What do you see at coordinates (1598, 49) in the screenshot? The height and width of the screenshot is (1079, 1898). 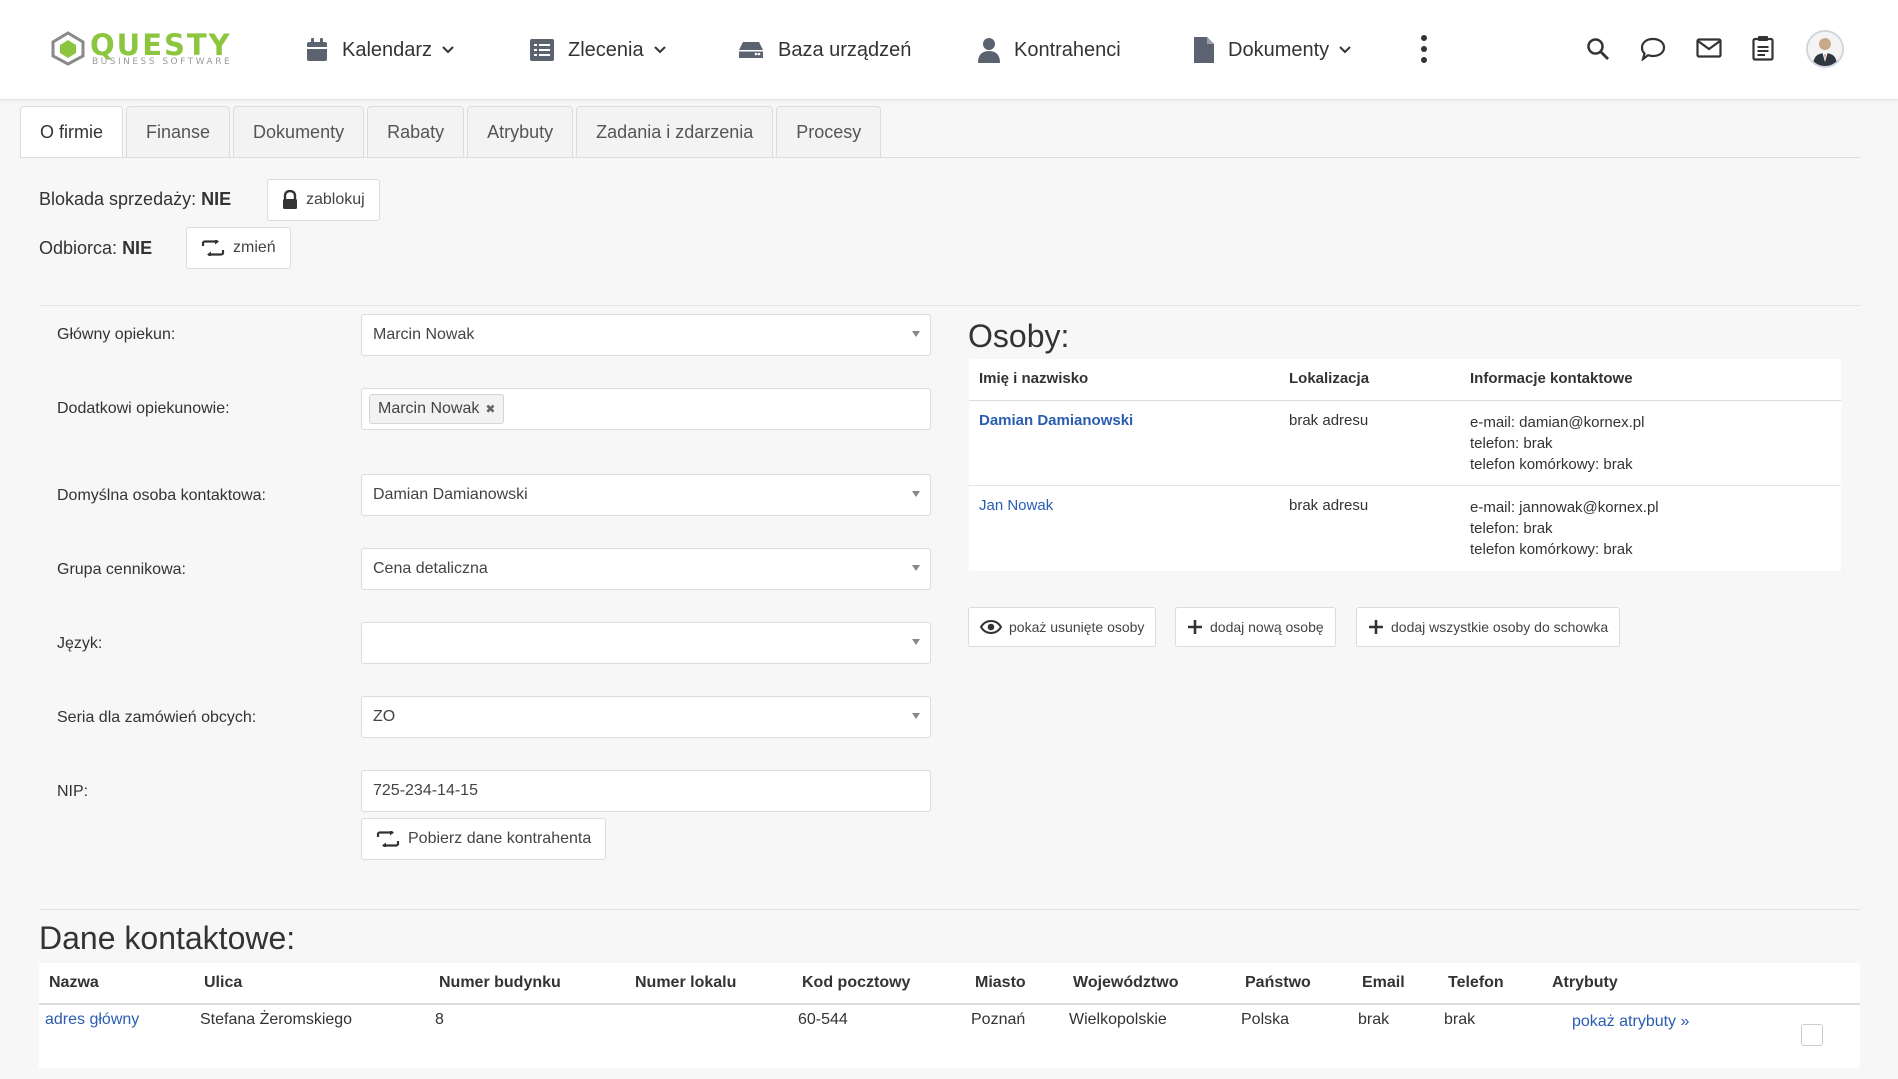 I see `search-icon` at bounding box center [1598, 49].